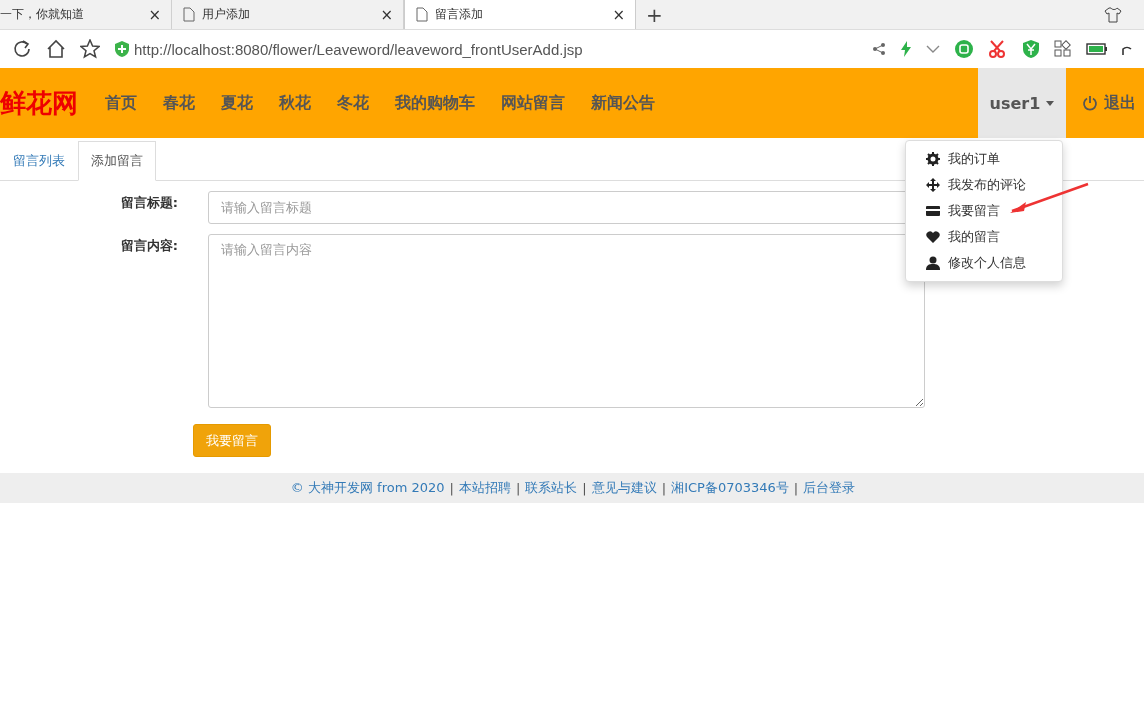 This screenshot has height=708, width=1144. I want to click on nav-link: 冬花, so click(353, 103).